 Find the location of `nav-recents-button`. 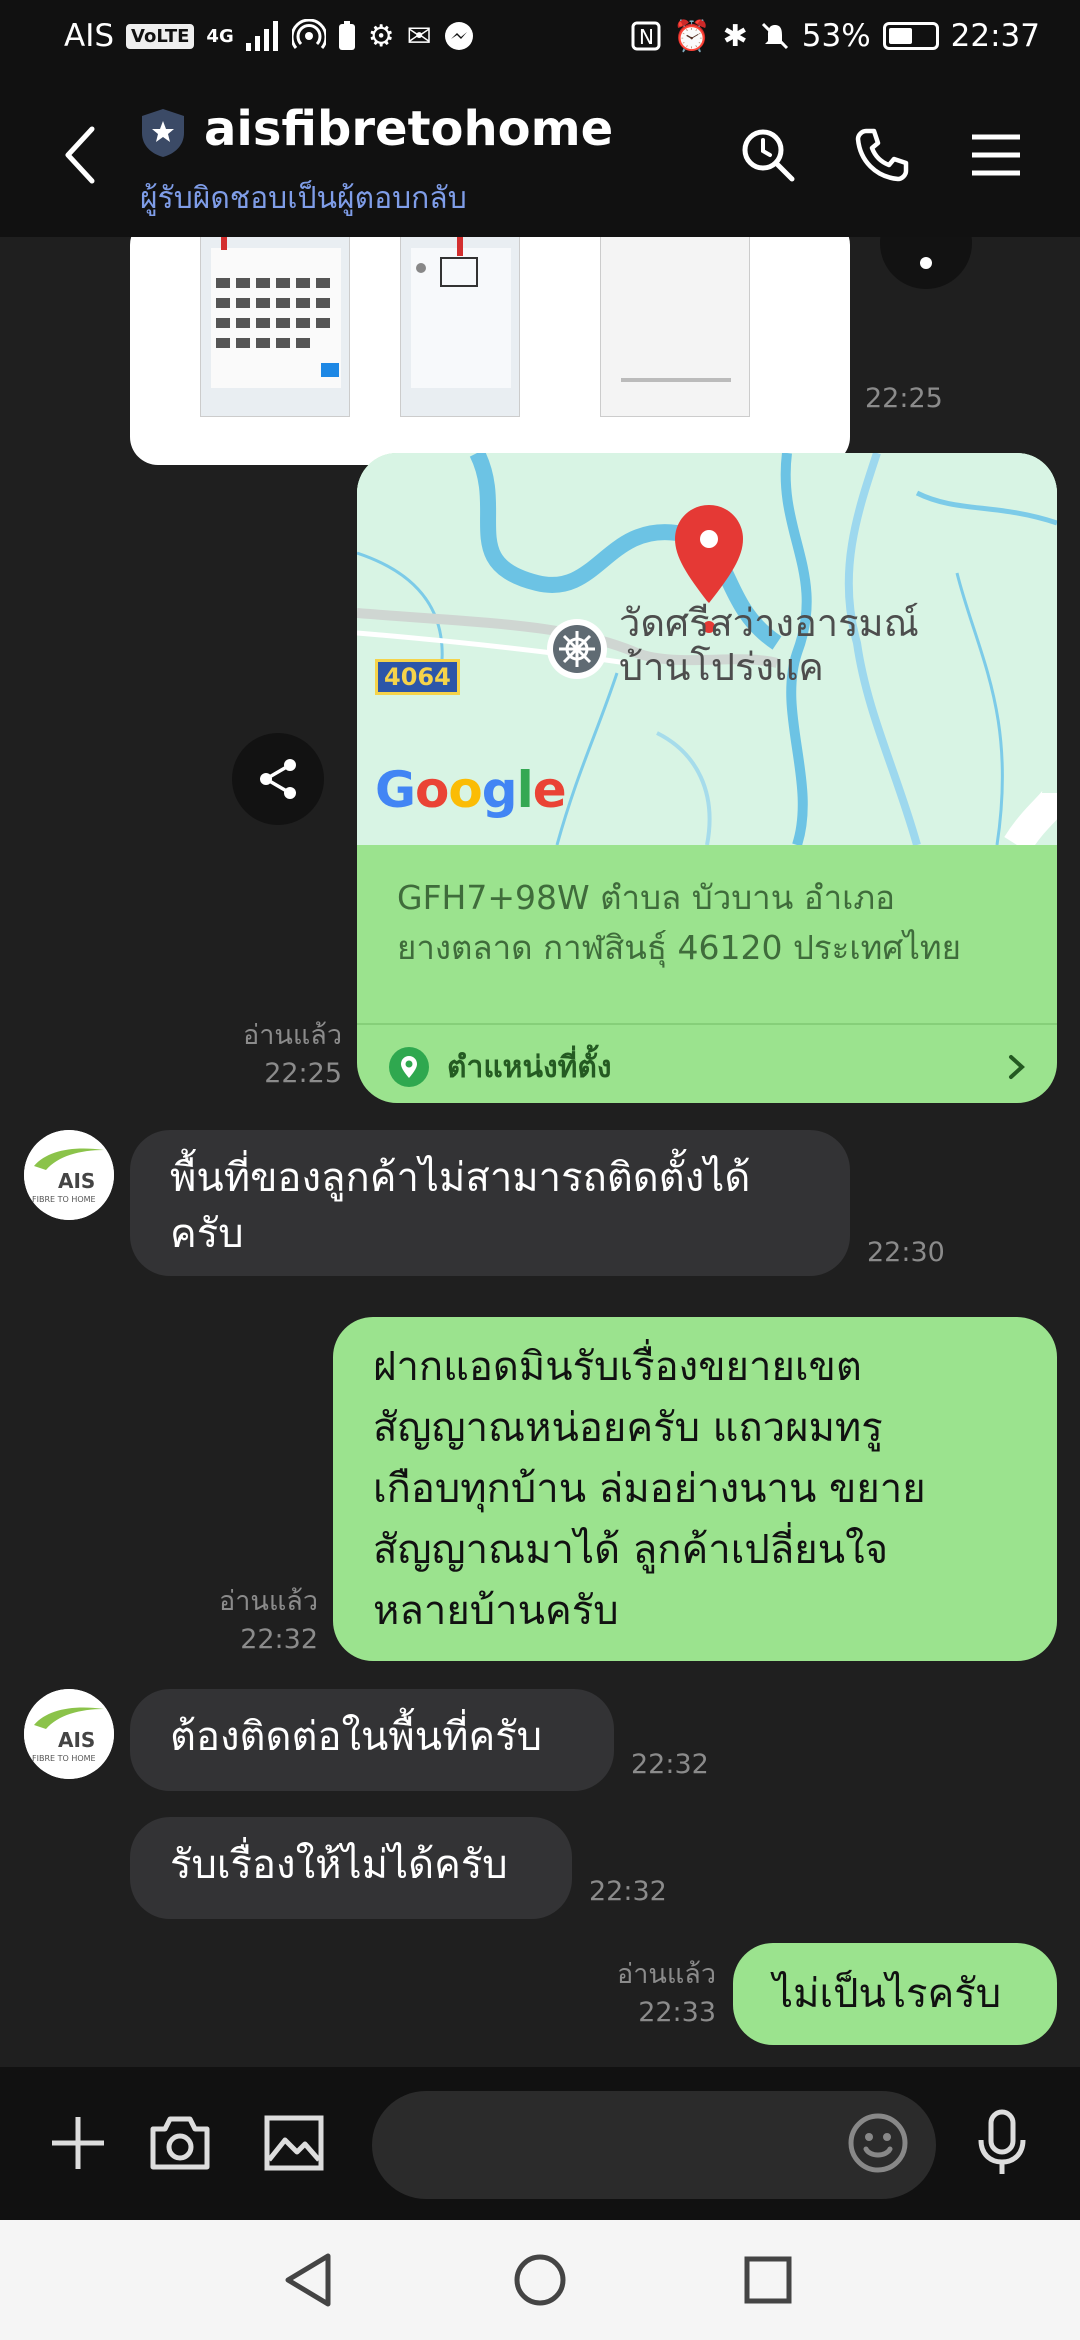

nav-recents-button is located at coordinates (768, 2280).